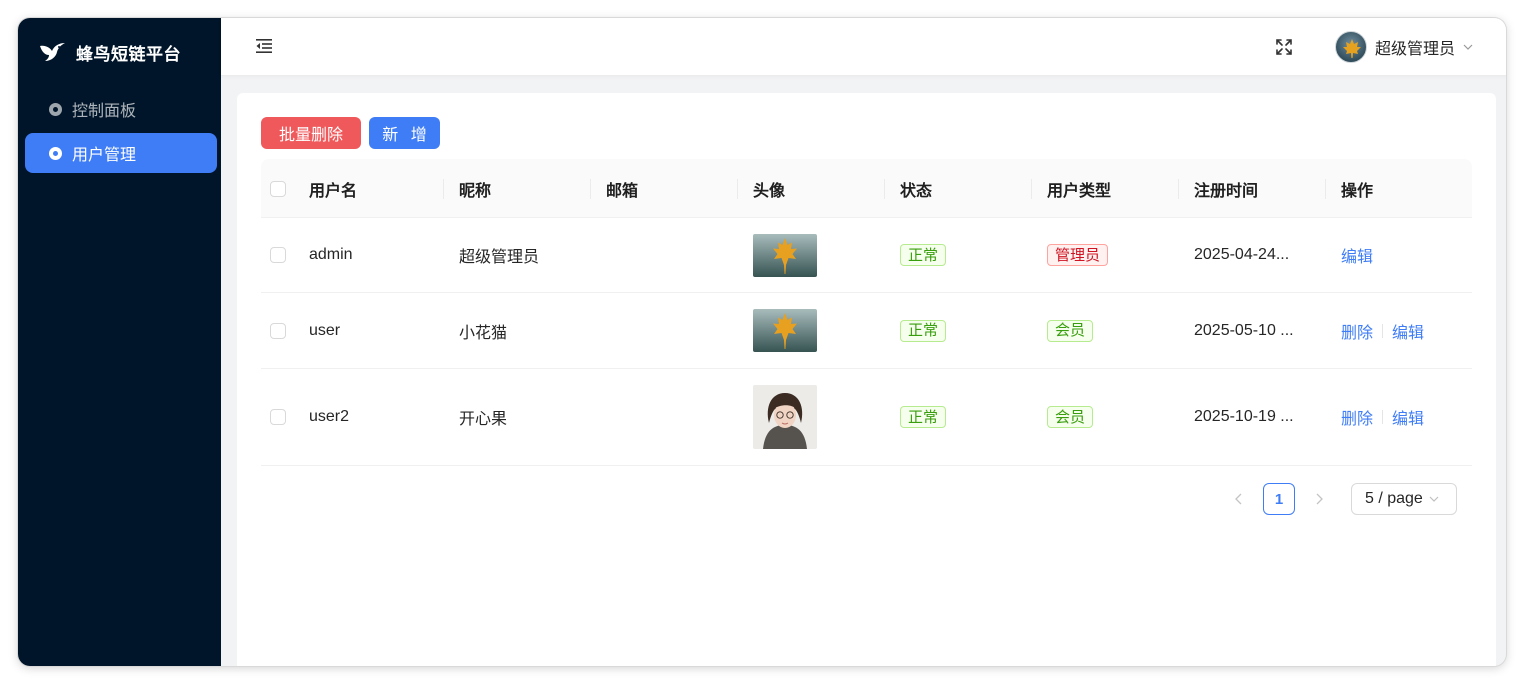 This screenshot has width=1524, height=684. I want to click on table-row: admin 超级管理员 正常 管理员 2025-04-24... 编辑, so click(866, 255).